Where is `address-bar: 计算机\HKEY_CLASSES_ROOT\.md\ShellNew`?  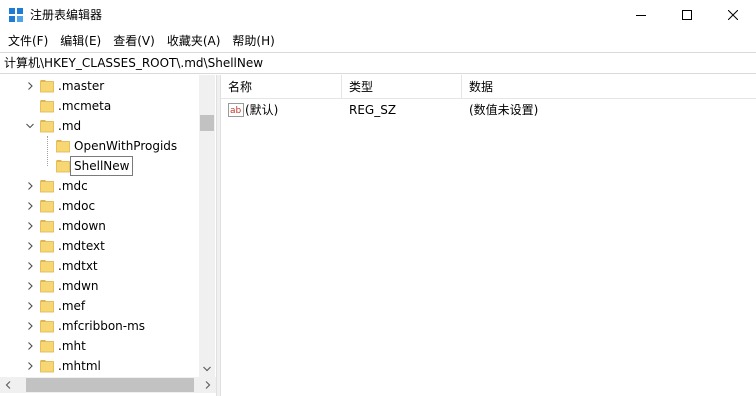 address-bar: 计算机\HKEY_CLASSES_ROOT\.md\ShellNew is located at coordinates (378, 63).